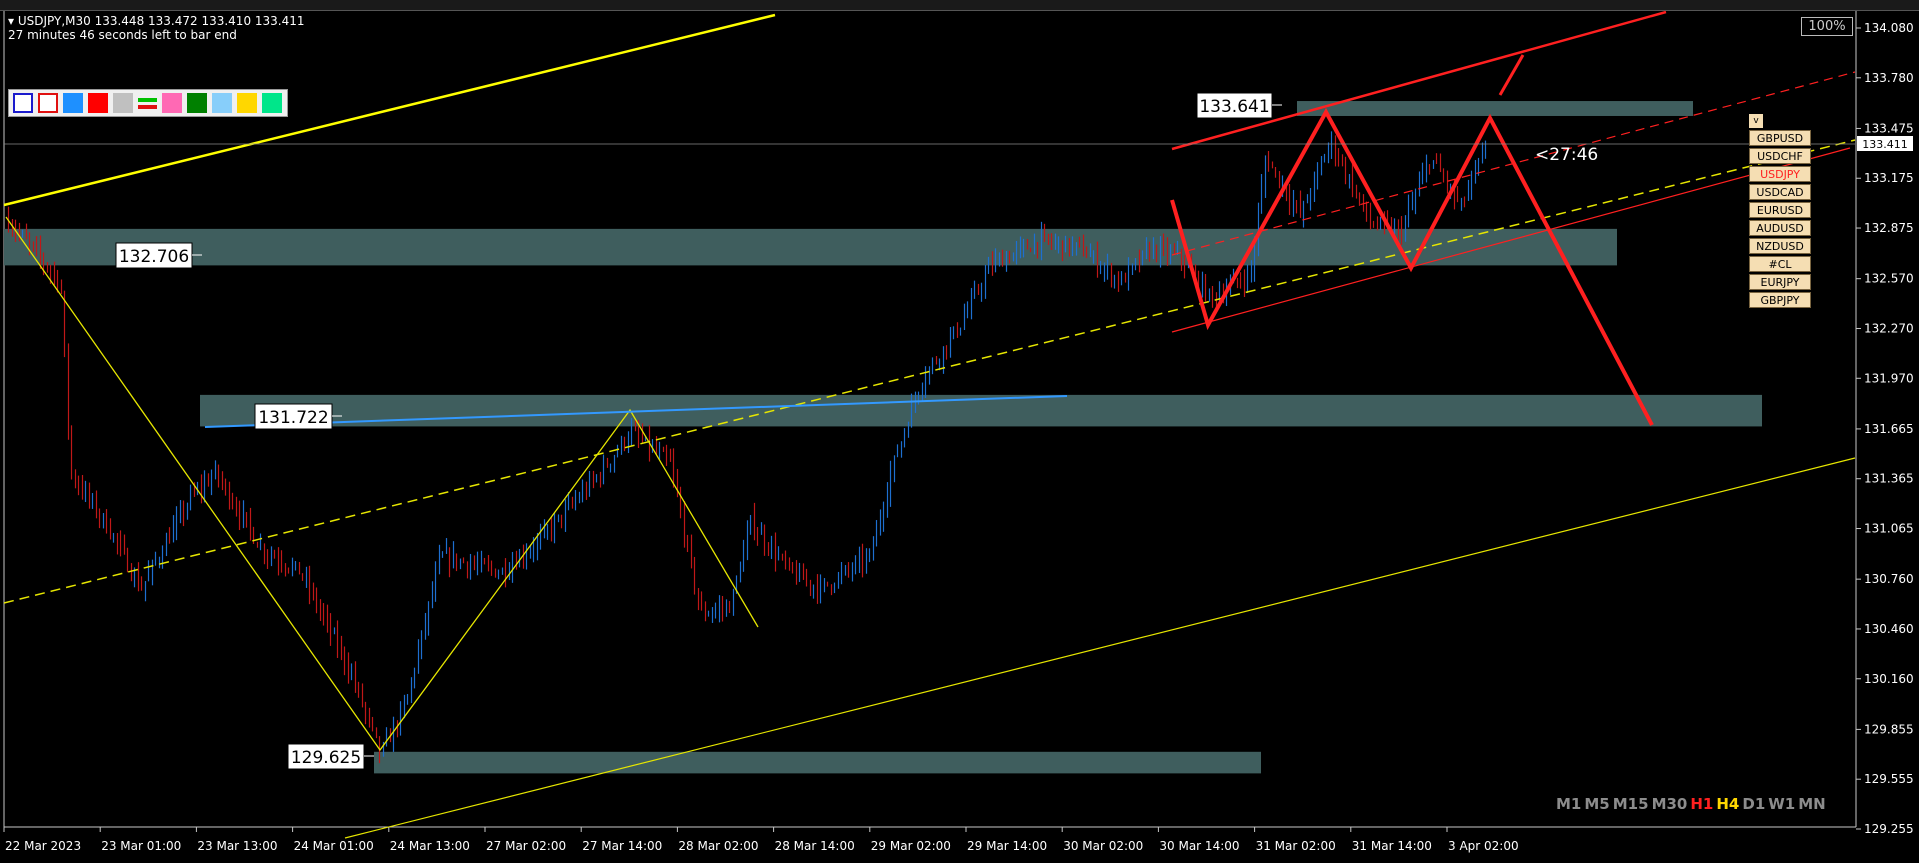 Image resolution: width=1919 pixels, height=863 pixels. What do you see at coordinates (1889, 829) in the screenshot?
I see `y-tick-label: 129.255` at bounding box center [1889, 829].